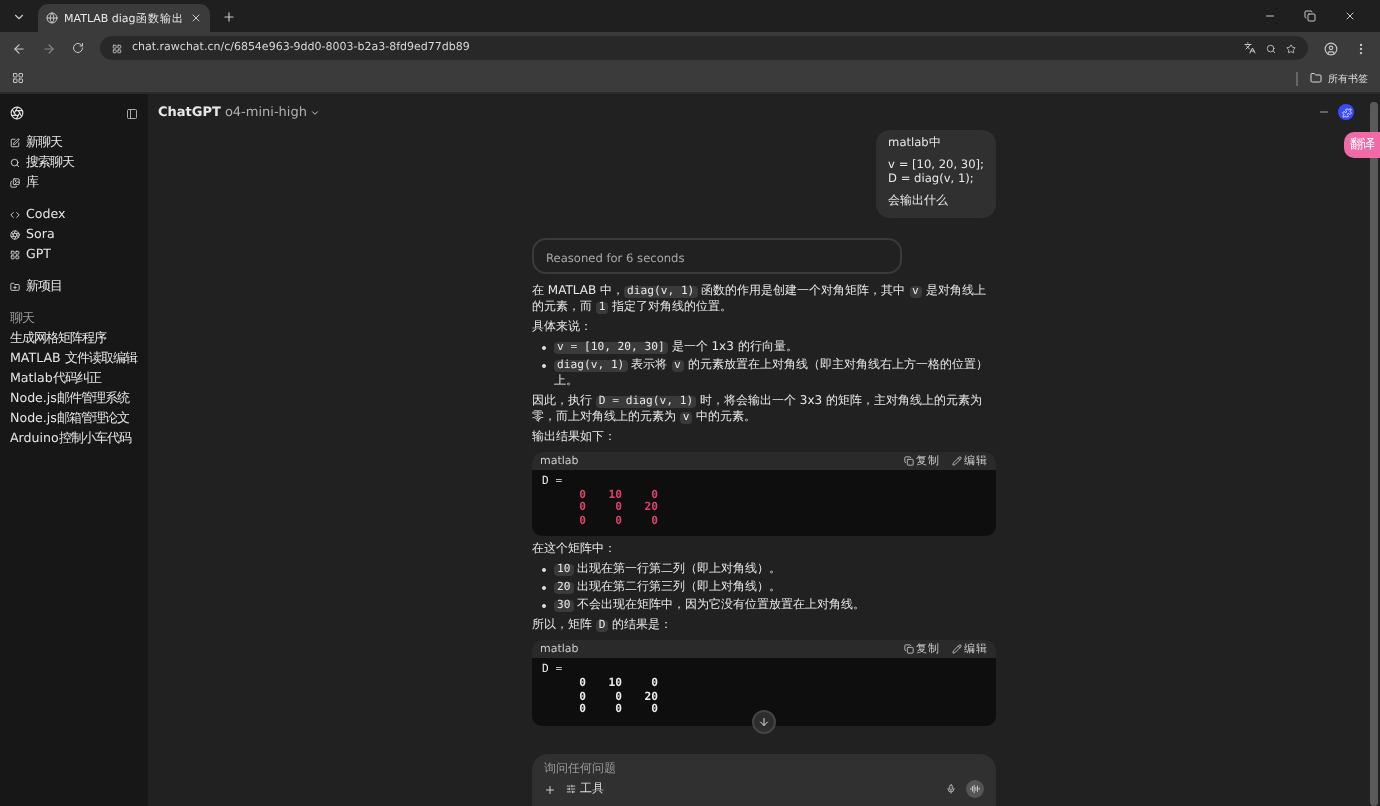  I want to click on arrow-down-icon, so click(764, 721).